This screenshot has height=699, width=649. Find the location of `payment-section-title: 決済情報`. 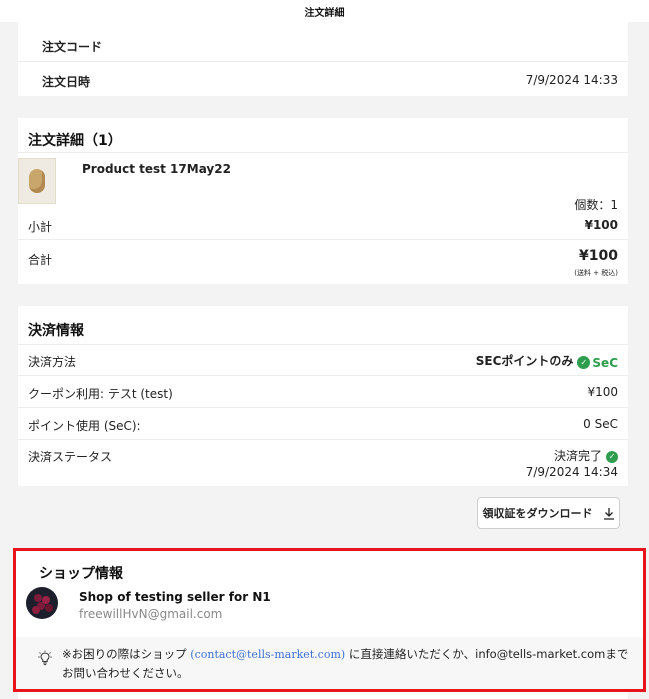

payment-section-title: 決済情報 is located at coordinates (56, 331).